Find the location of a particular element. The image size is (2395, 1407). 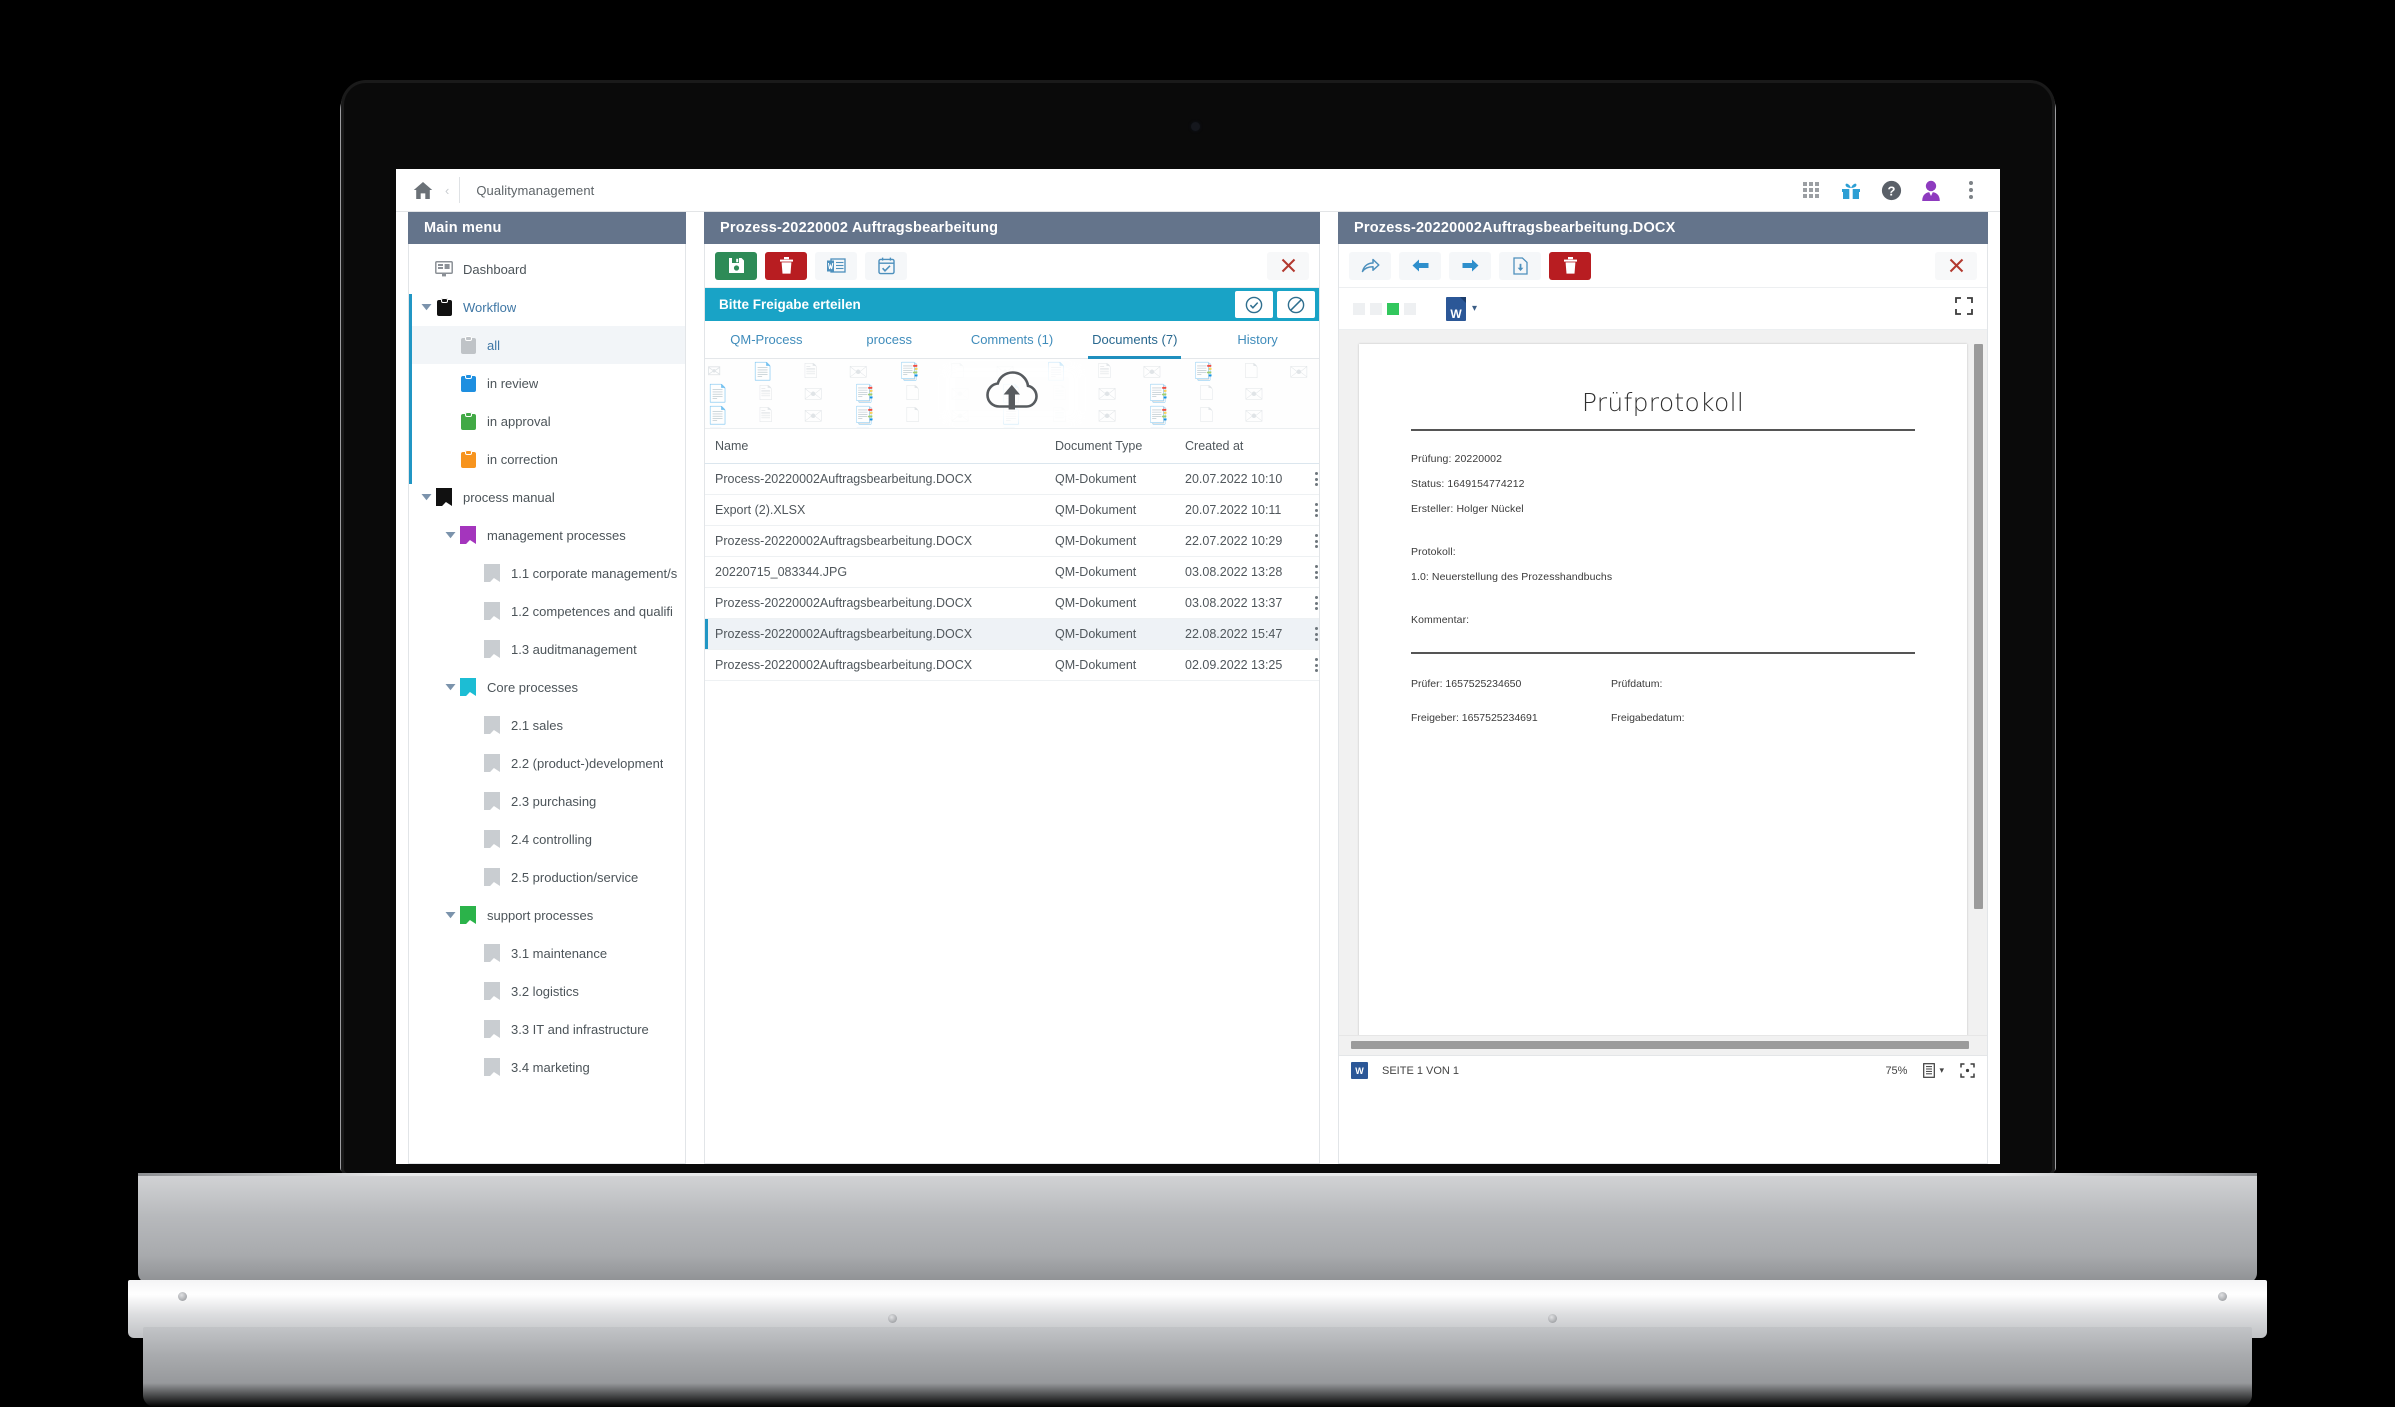

sidebar-item-label: 1.2 competences and qualifi is located at coordinates (592, 611).